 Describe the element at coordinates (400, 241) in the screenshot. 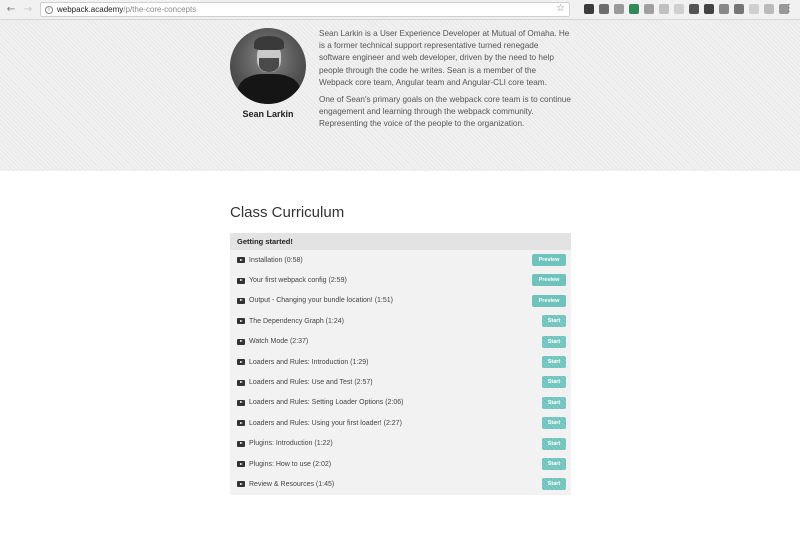

I see `section-header: Getting started!` at that location.